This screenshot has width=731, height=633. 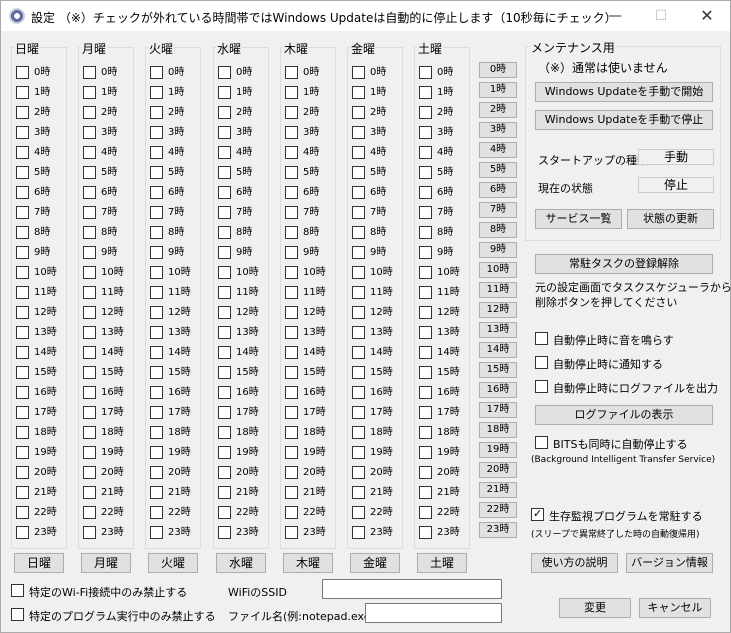 What do you see at coordinates (707, 16) in the screenshot?
I see `close-button: ✕` at bounding box center [707, 16].